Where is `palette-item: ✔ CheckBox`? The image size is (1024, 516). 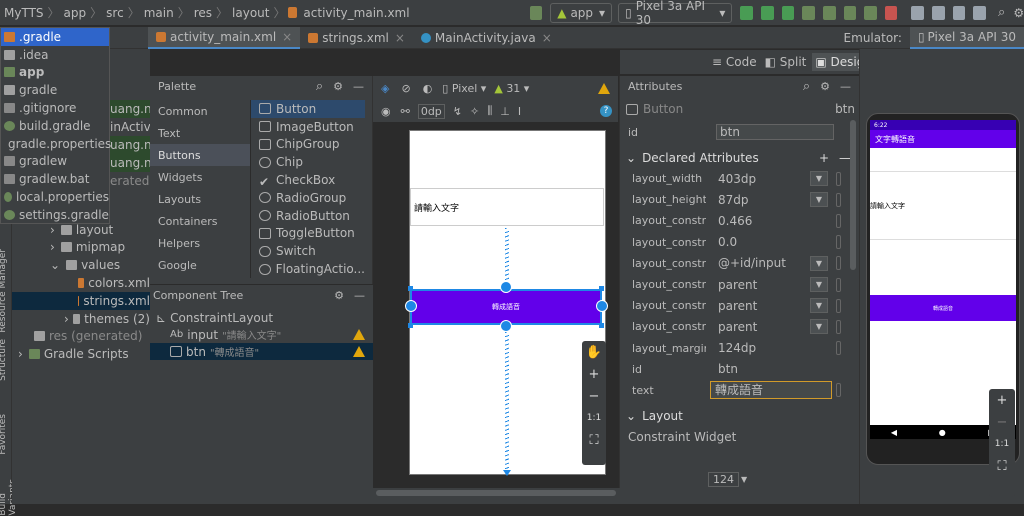 palette-item: ✔ CheckBox is located at coordinates (308, 180).